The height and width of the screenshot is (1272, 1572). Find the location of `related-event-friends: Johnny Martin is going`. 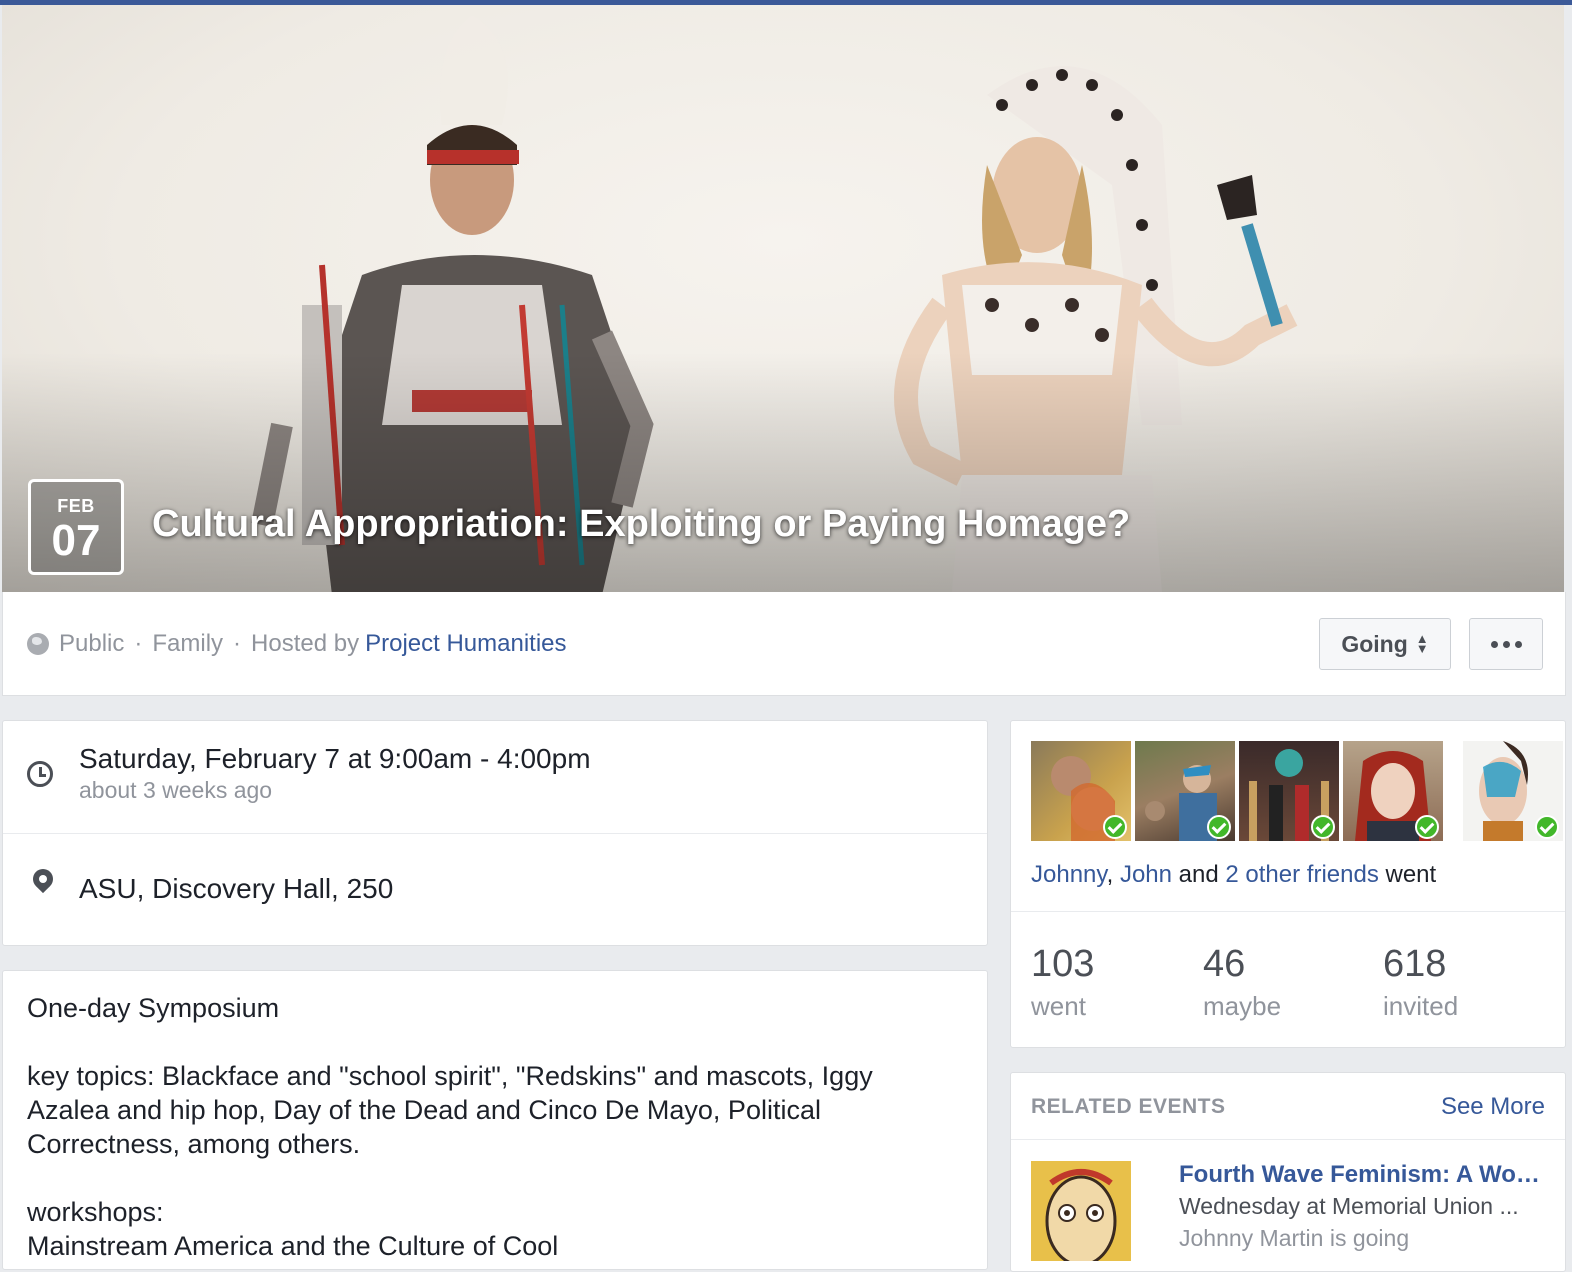

related-event-friends: Johnny Martin is going is located at coordinates (1294, 1238).